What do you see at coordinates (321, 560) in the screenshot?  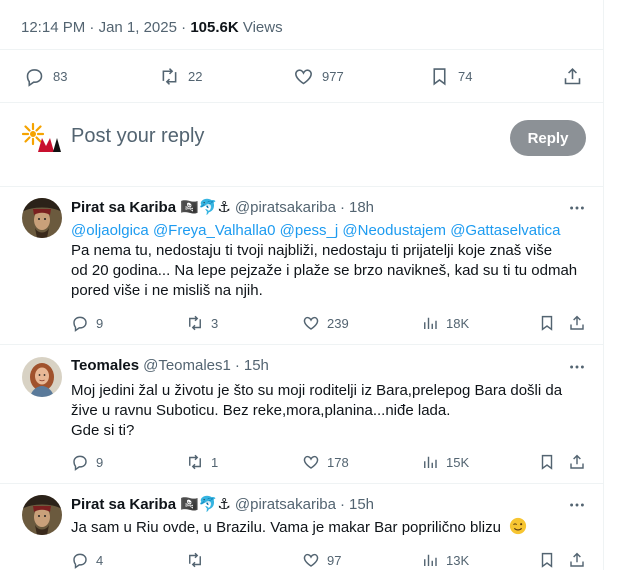 I see `like-action: 97` at bounding box center [321, 560].